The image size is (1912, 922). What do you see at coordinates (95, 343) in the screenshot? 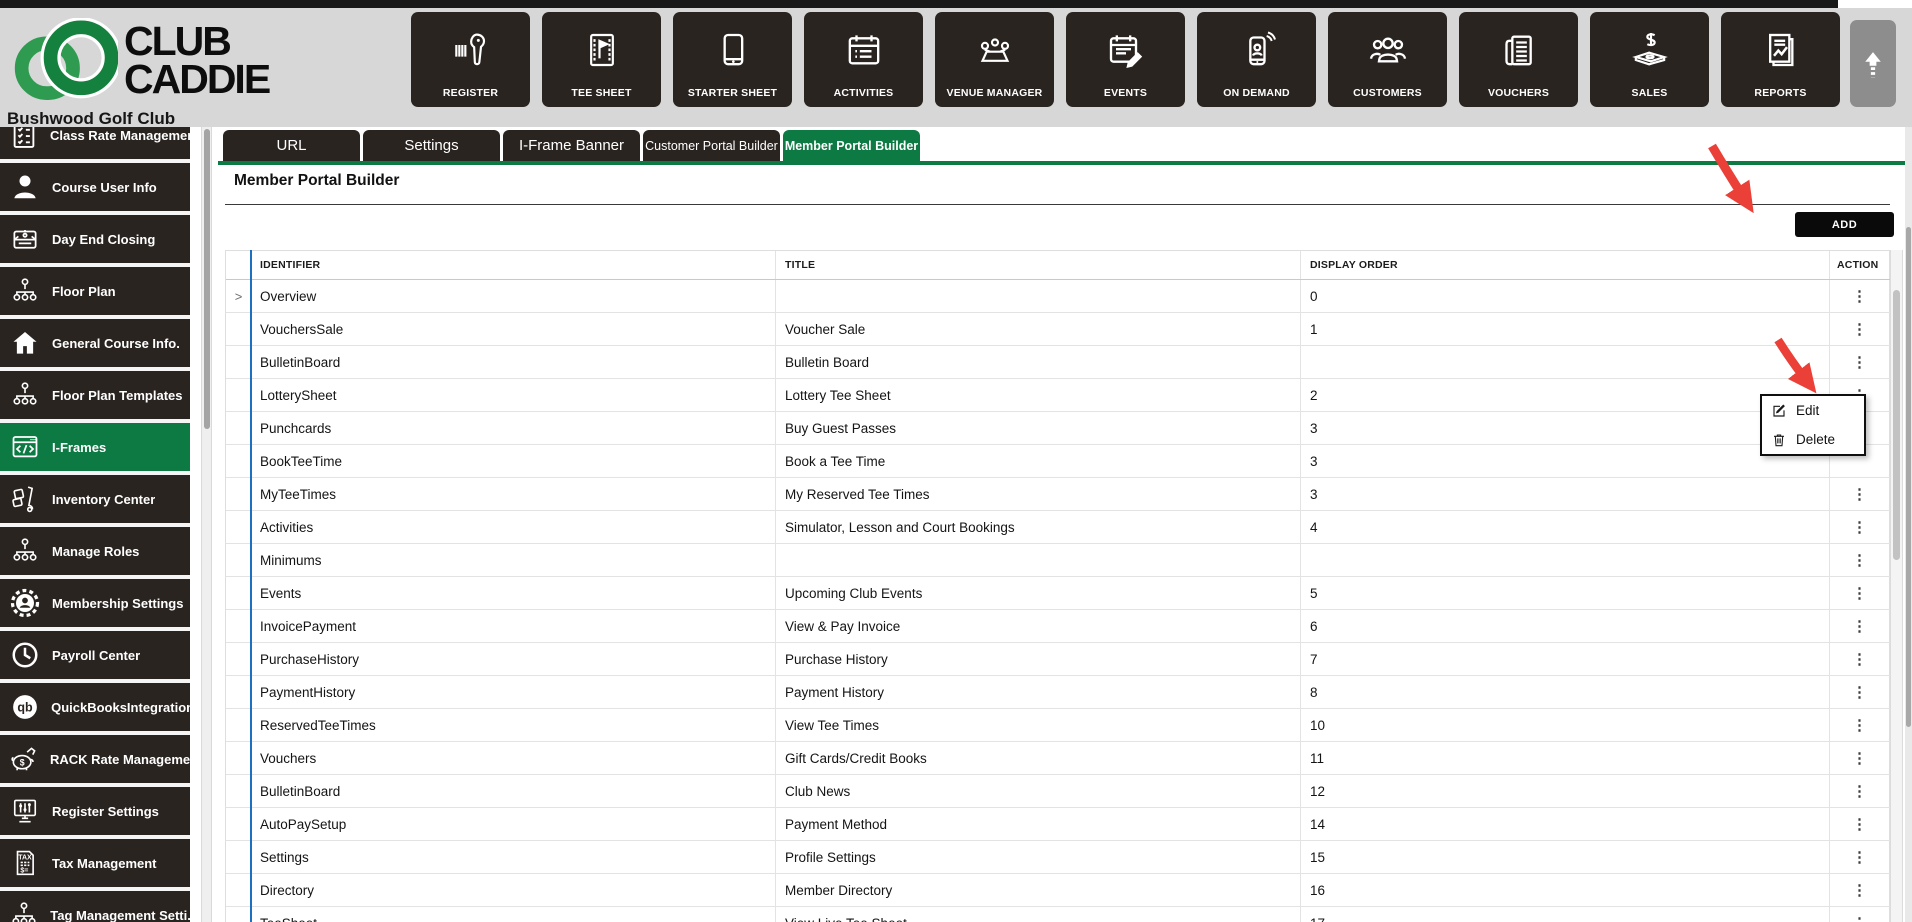
I see `sidebar-item-general-course-info: General Course Info.` at bounding box center [95, 343].